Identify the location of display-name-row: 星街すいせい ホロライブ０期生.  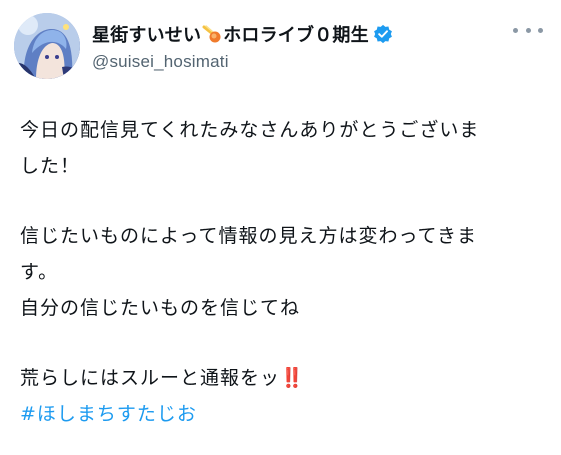
(242, 34).